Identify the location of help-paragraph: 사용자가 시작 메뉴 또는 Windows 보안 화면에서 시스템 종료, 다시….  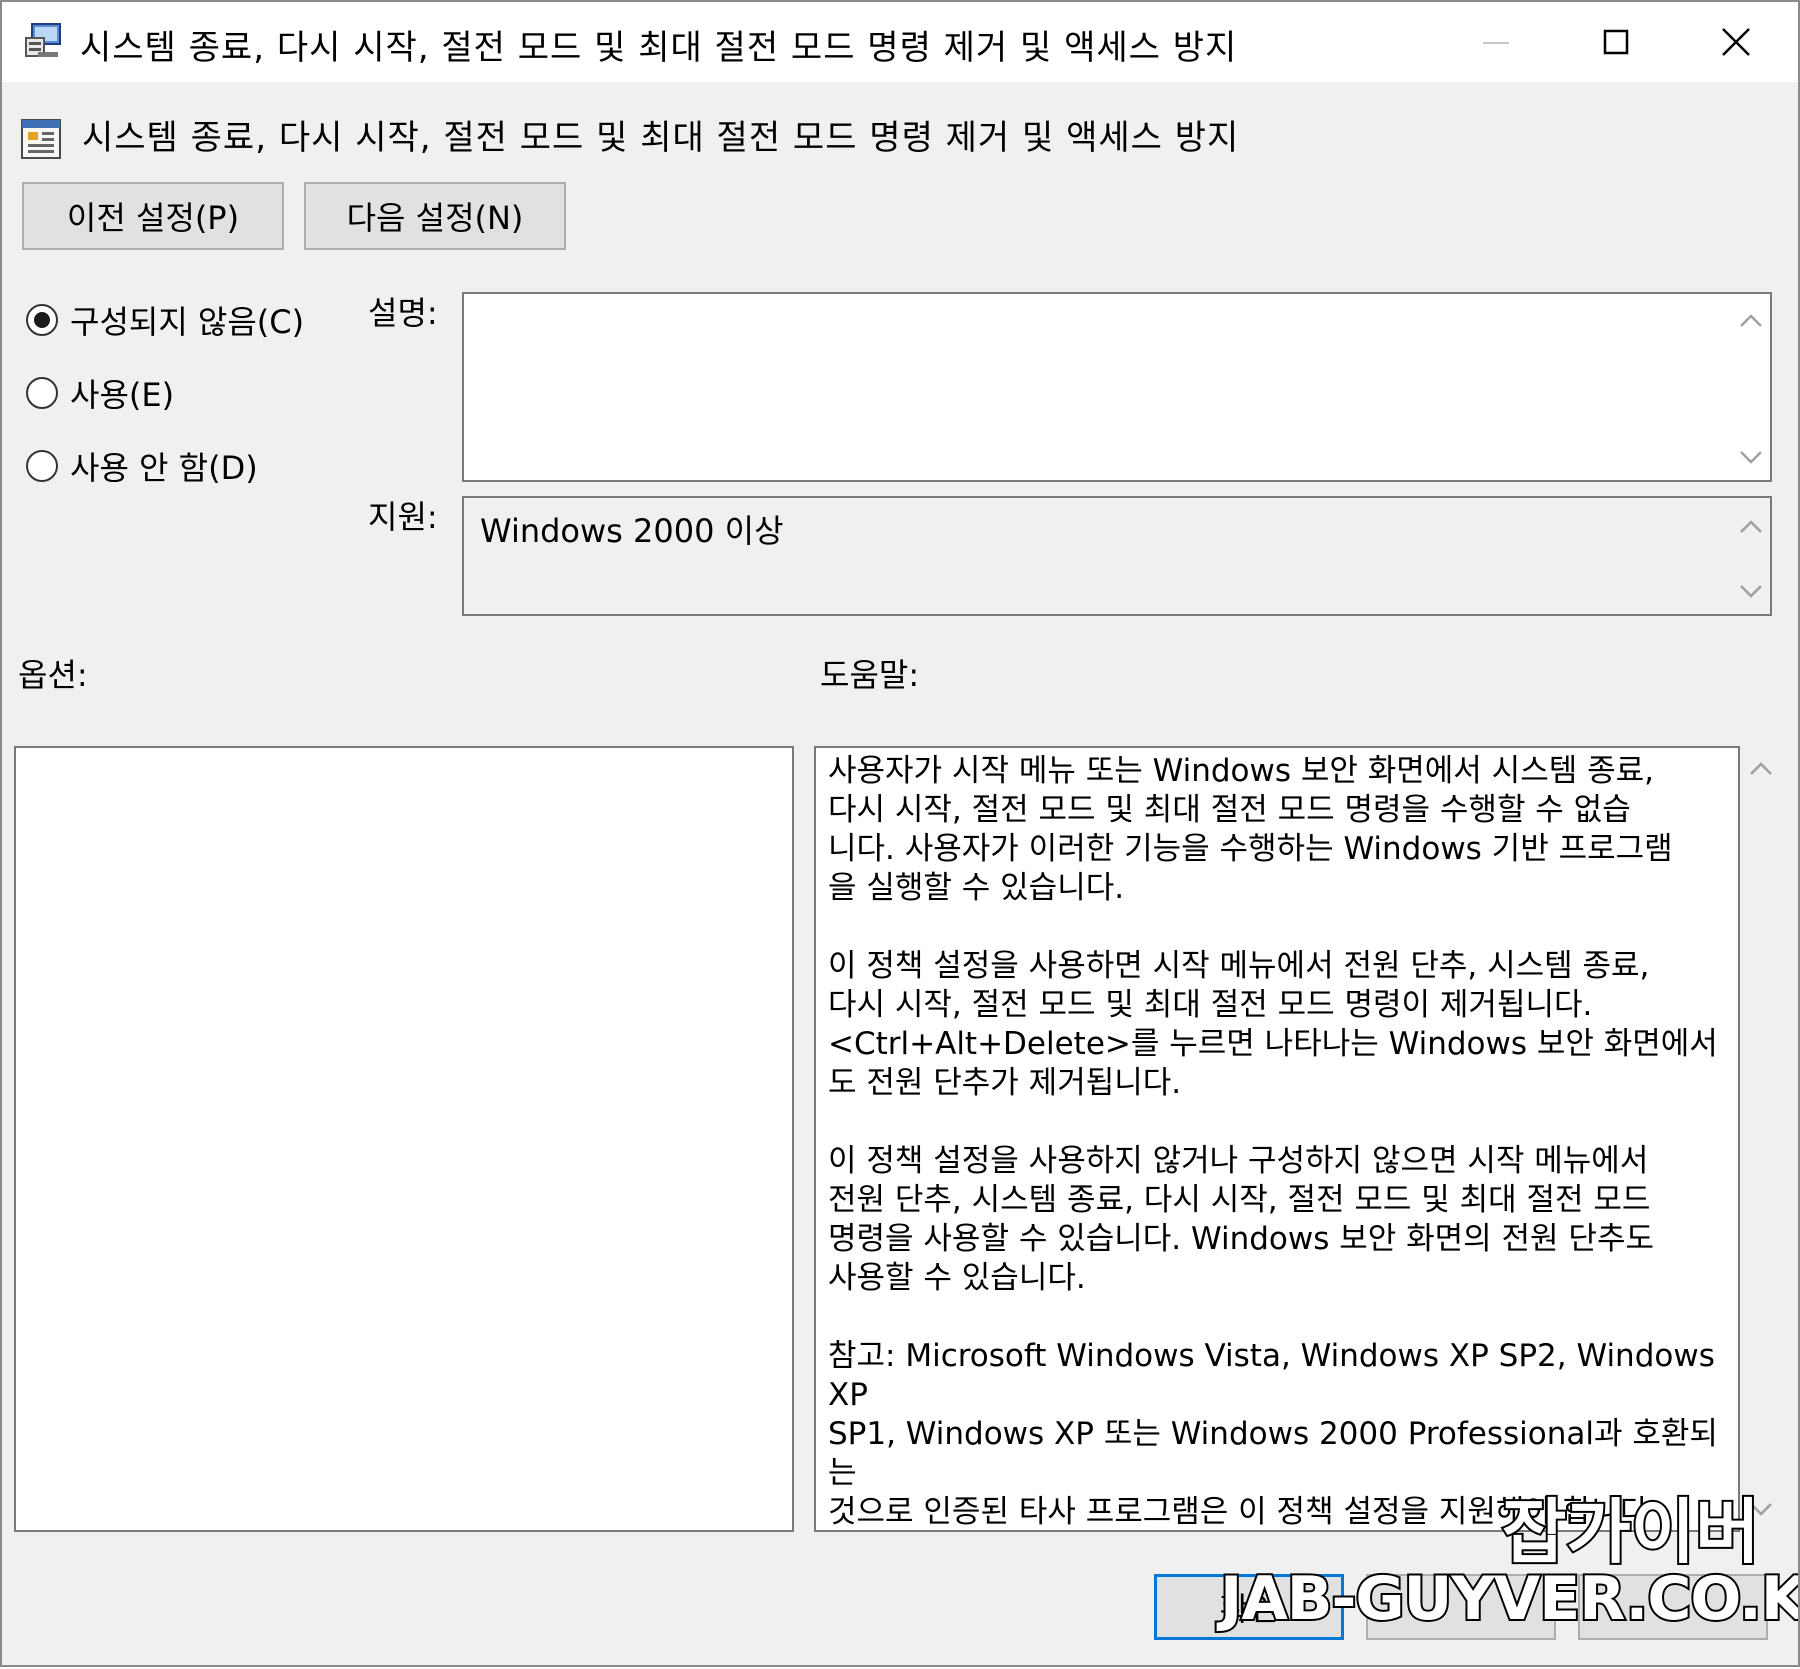
(1250, 829).